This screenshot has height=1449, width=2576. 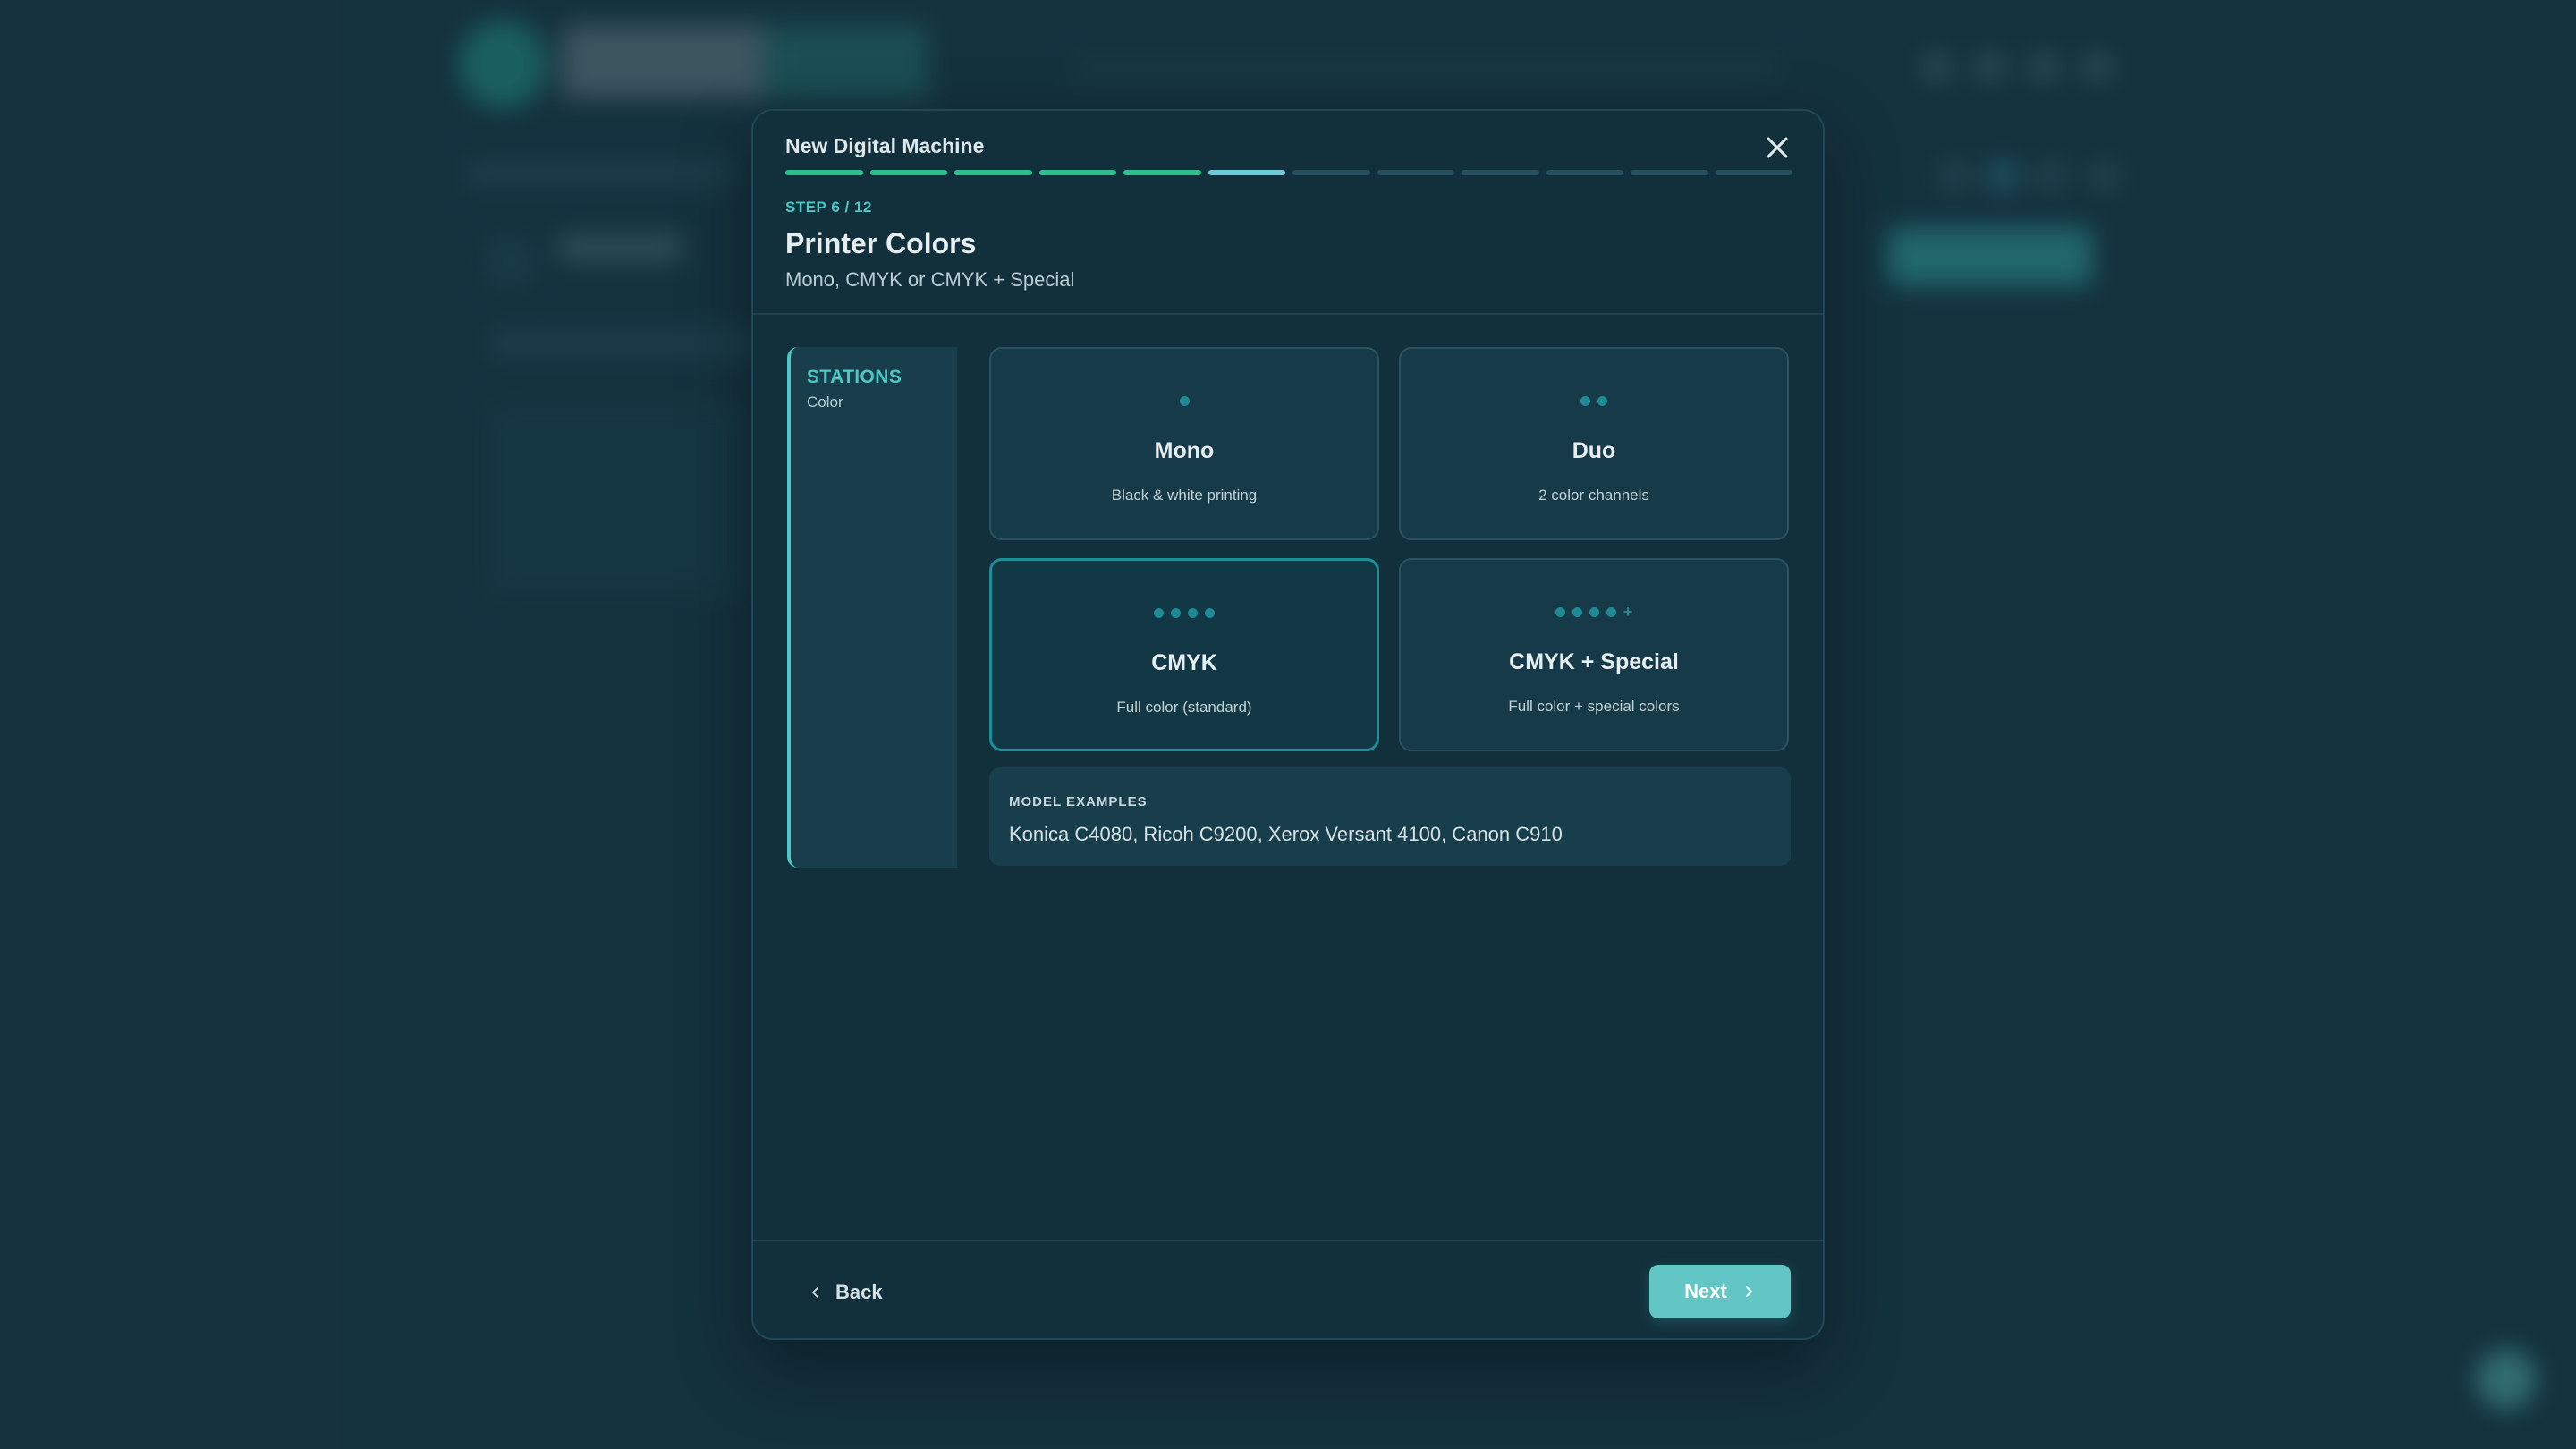 I want to click on close-icon, so click(x=1777, y=147).